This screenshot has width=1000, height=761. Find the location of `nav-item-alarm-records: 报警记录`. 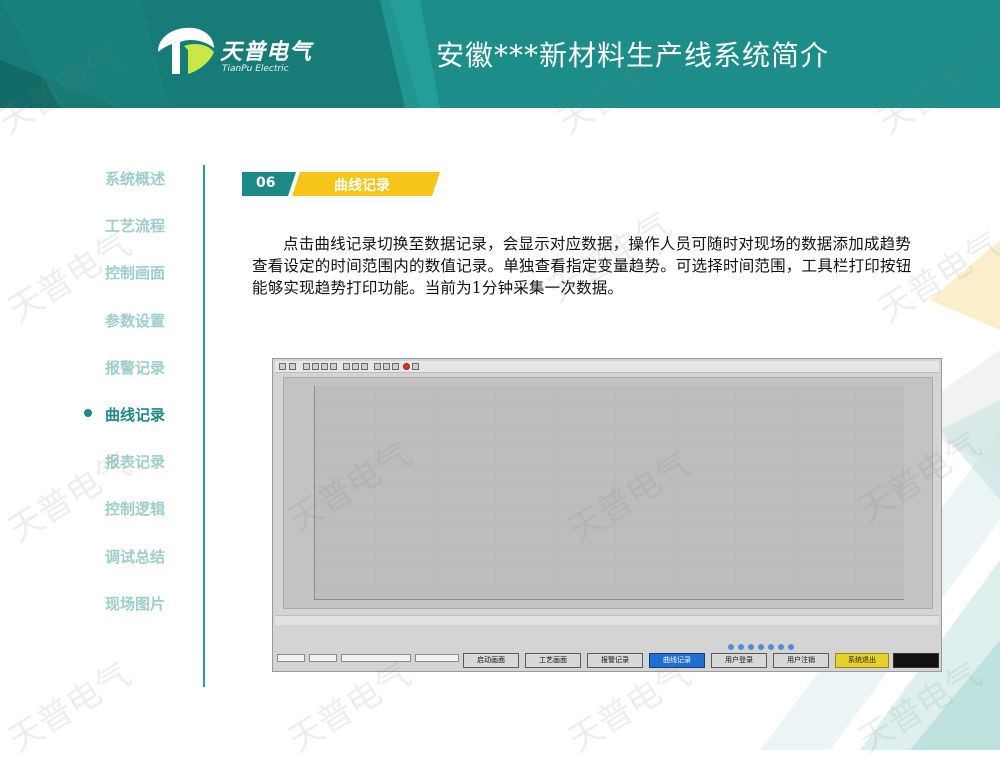

nav-item-alarm-records: 报警记录 is located at coordinates (135, 367).